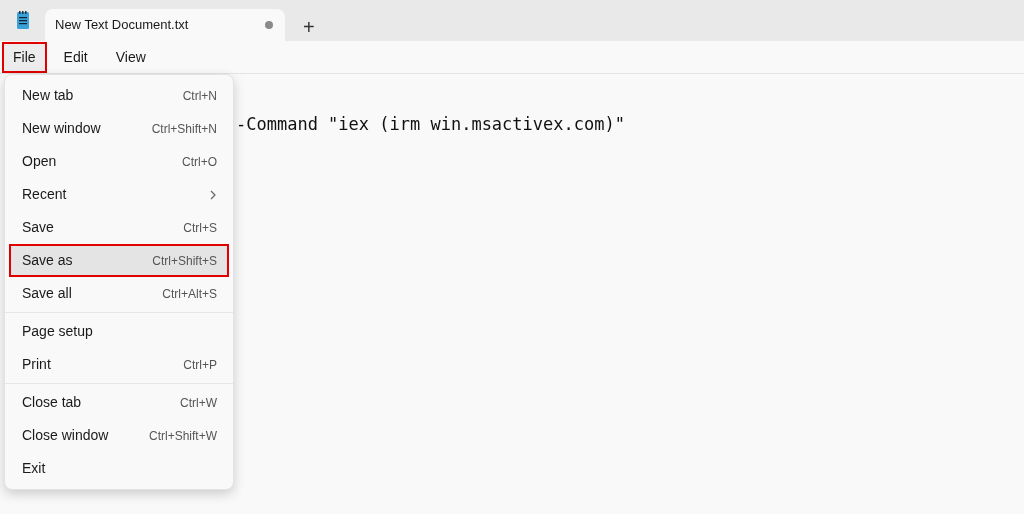 This screenshot has height=514, width=1024. What do you see at coordinates (183, 436) in the screenshot?
I see `shortcut-text: Ctrl+Shift+W` at bounding box center [183, 436].